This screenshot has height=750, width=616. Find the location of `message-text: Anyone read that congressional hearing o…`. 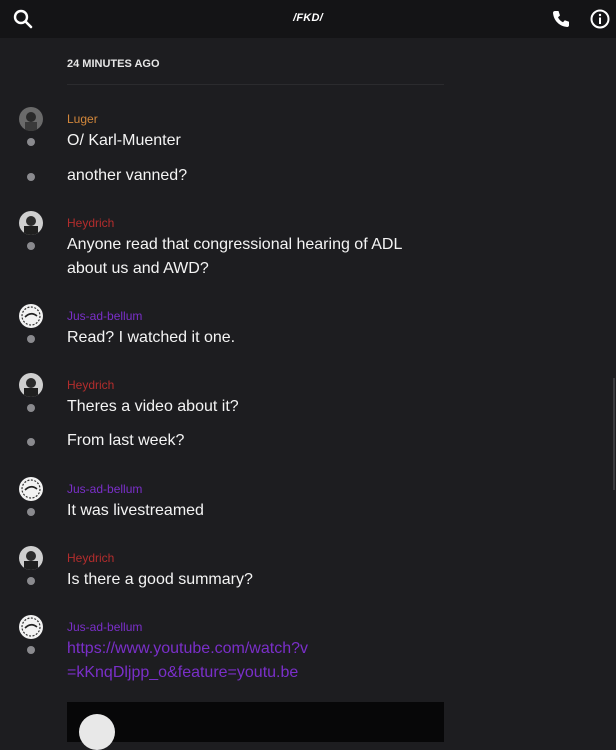

message-text: Anyone read that congressional hearing o… is located at coordinates (234, 256).